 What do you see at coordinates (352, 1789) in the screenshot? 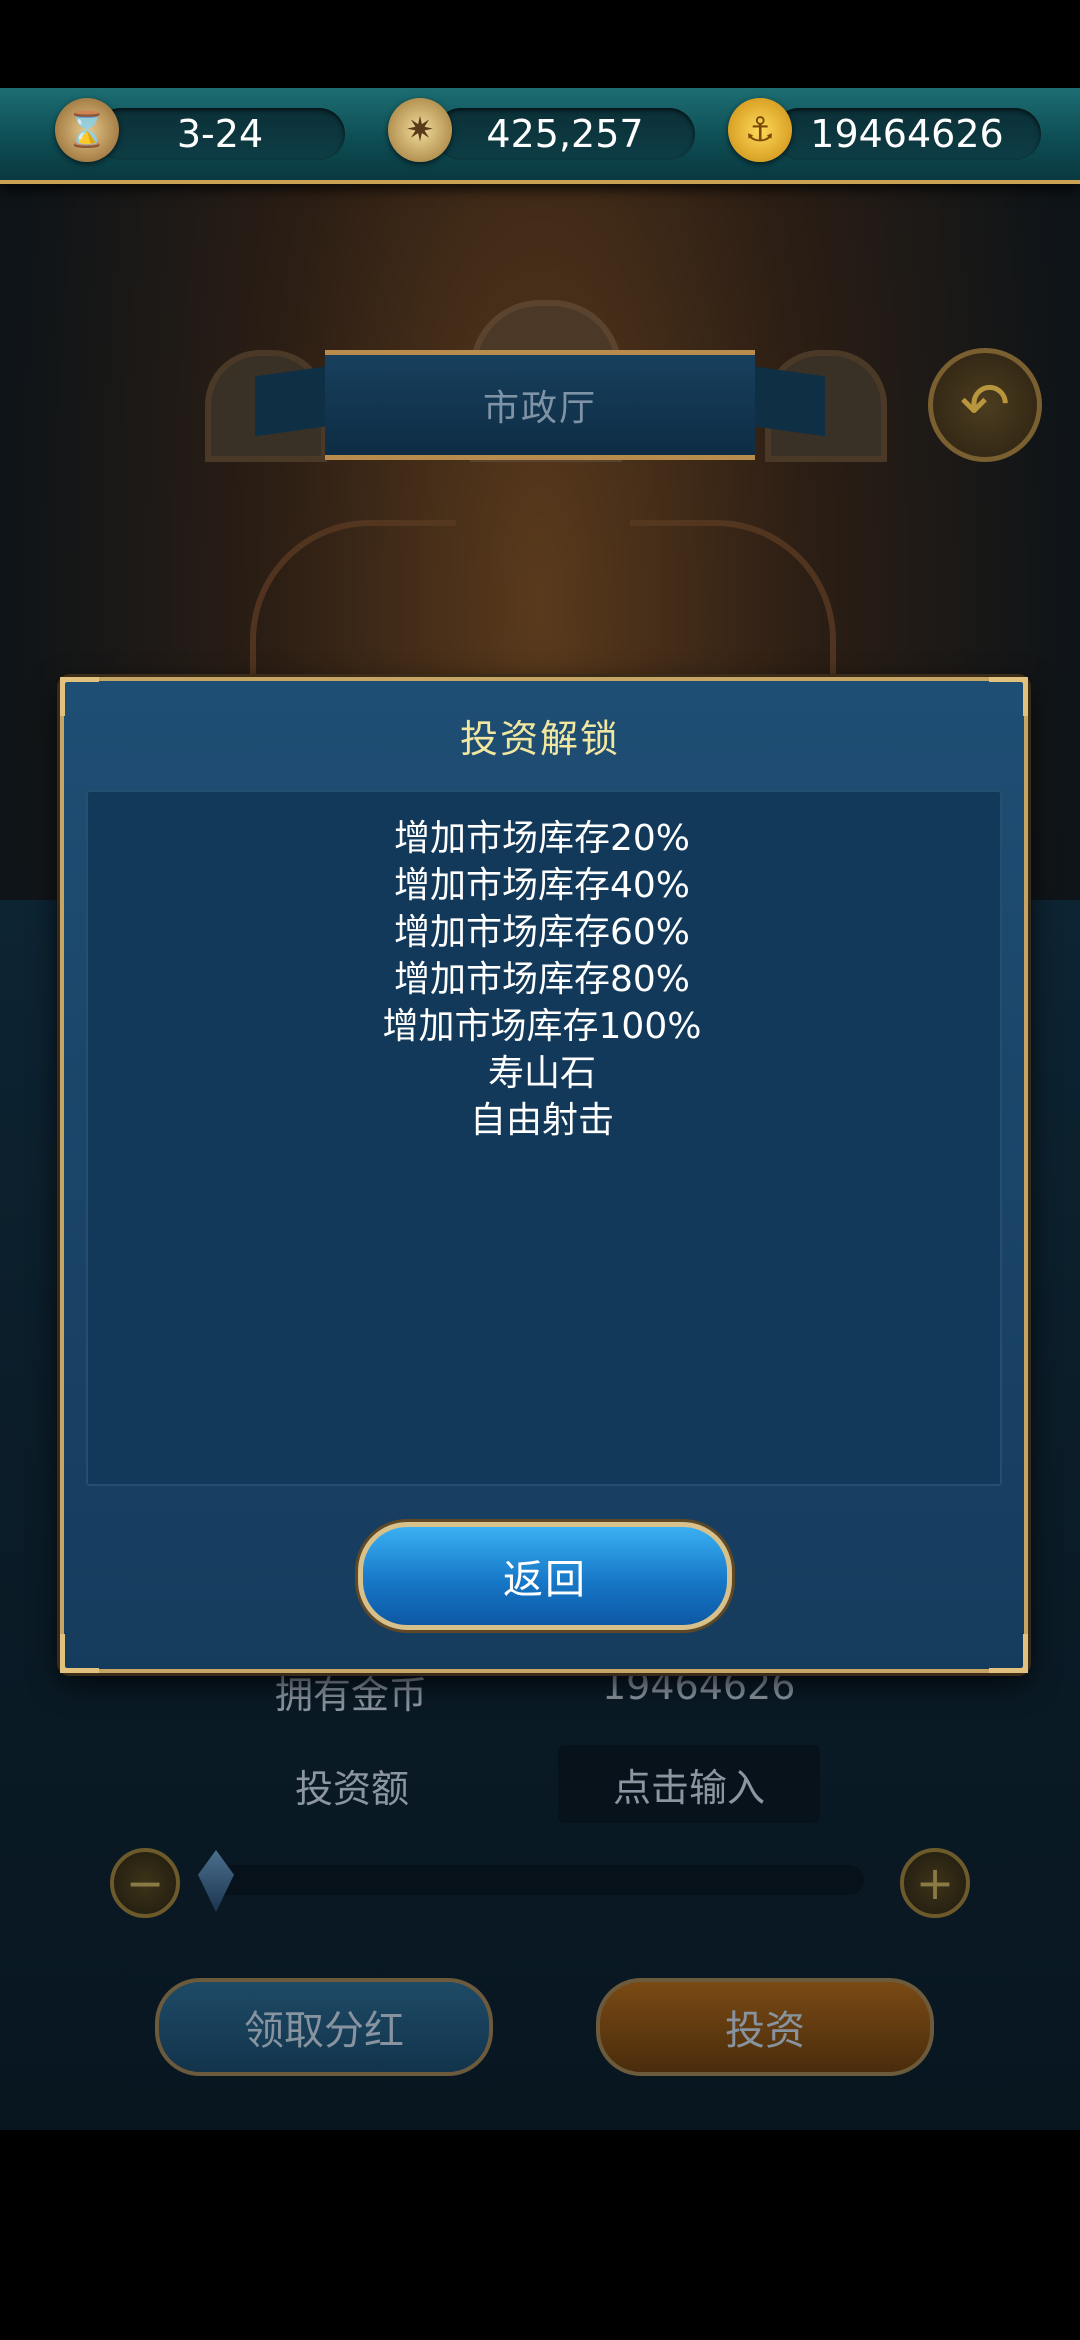
I see `invest-amount-label: 投资额` at bounding box center [352, 1789].